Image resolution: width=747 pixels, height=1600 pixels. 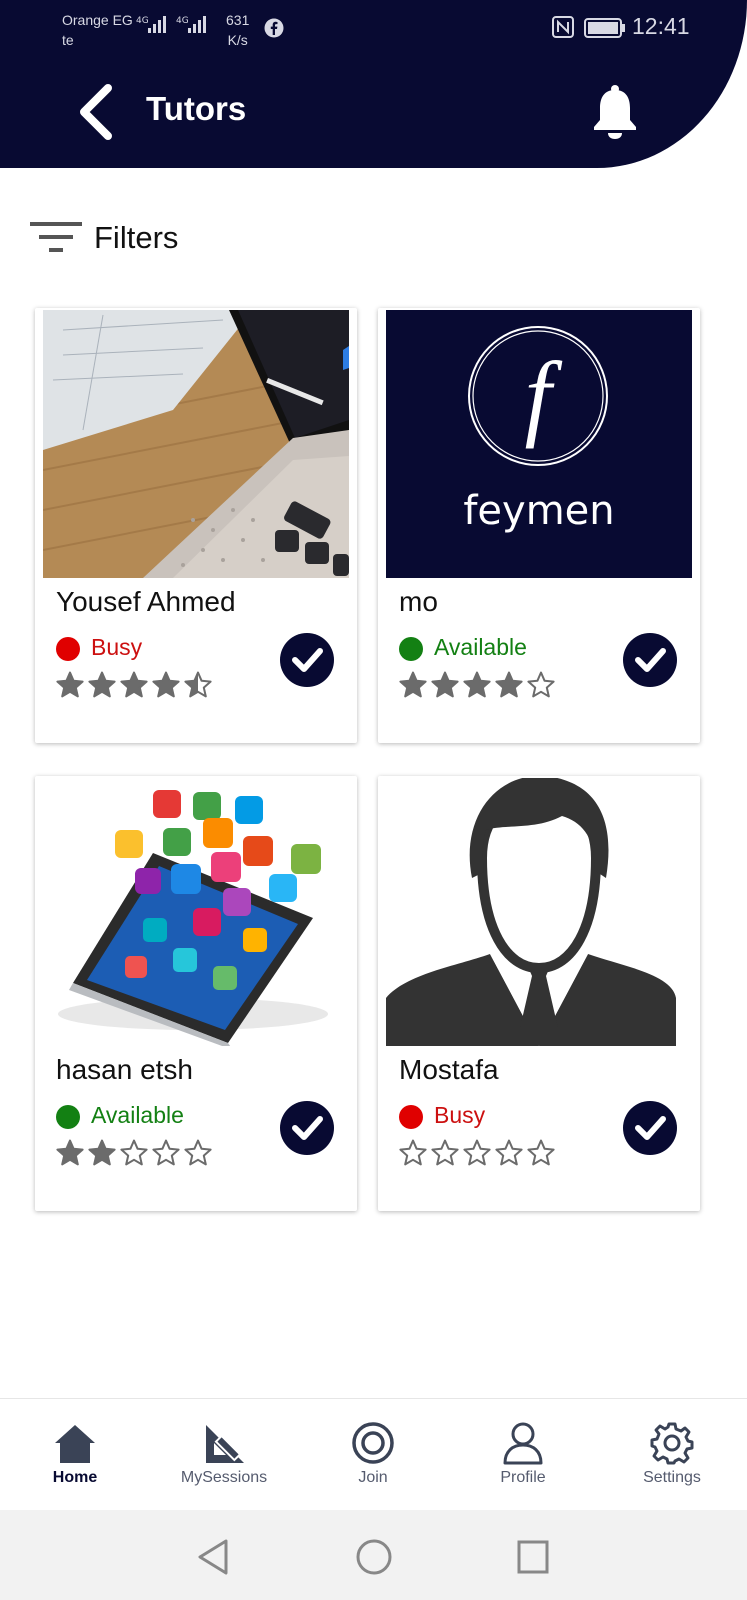 I want to click on join-circle-icon, so click(x=373, y=1443).